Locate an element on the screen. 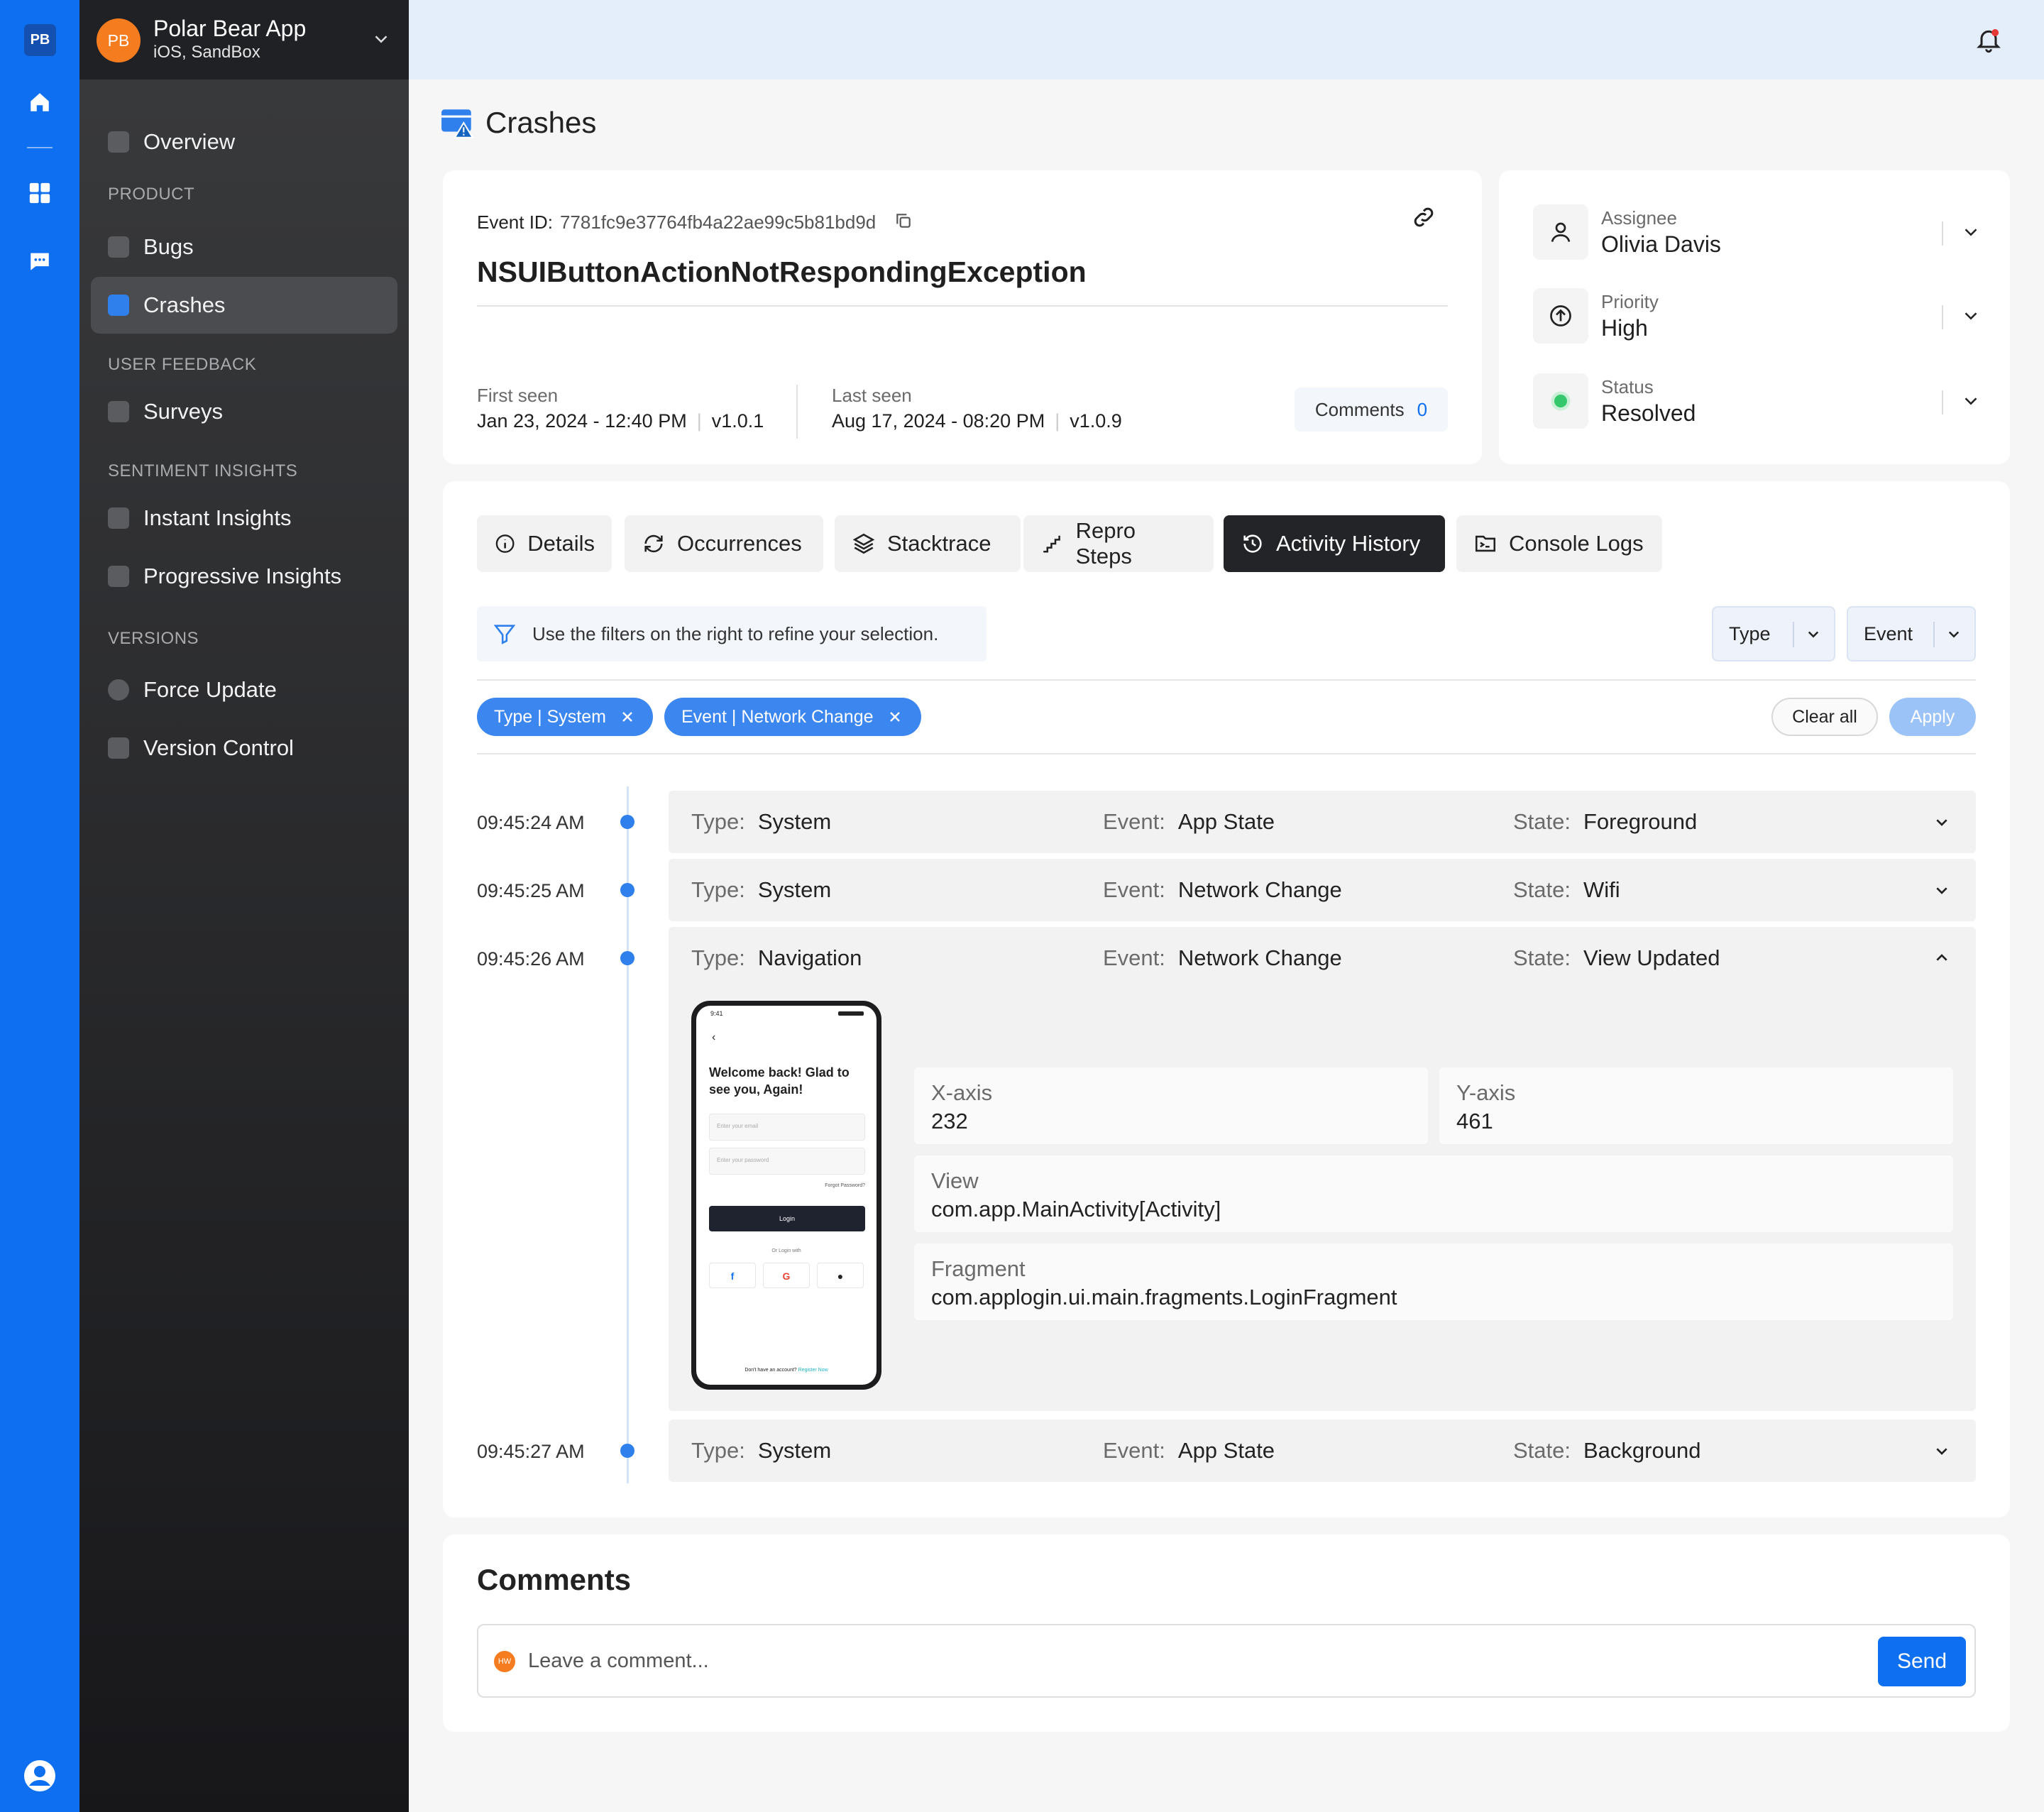 This screenshot has width=2044, height=1812. sidebar-item-surveys: Surveys is located at coordinates (244, 411).